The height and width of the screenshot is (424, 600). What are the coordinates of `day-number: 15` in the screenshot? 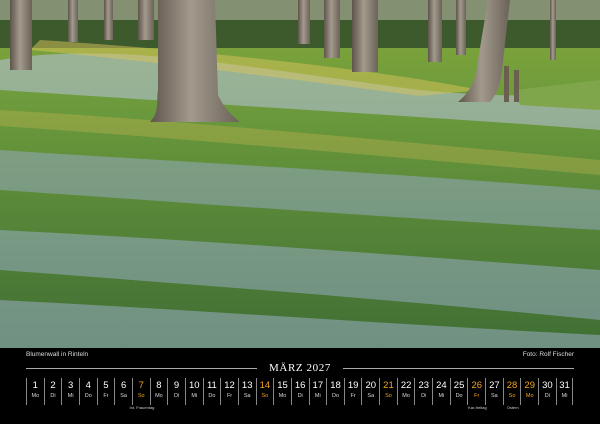 It's located at (282, 385).